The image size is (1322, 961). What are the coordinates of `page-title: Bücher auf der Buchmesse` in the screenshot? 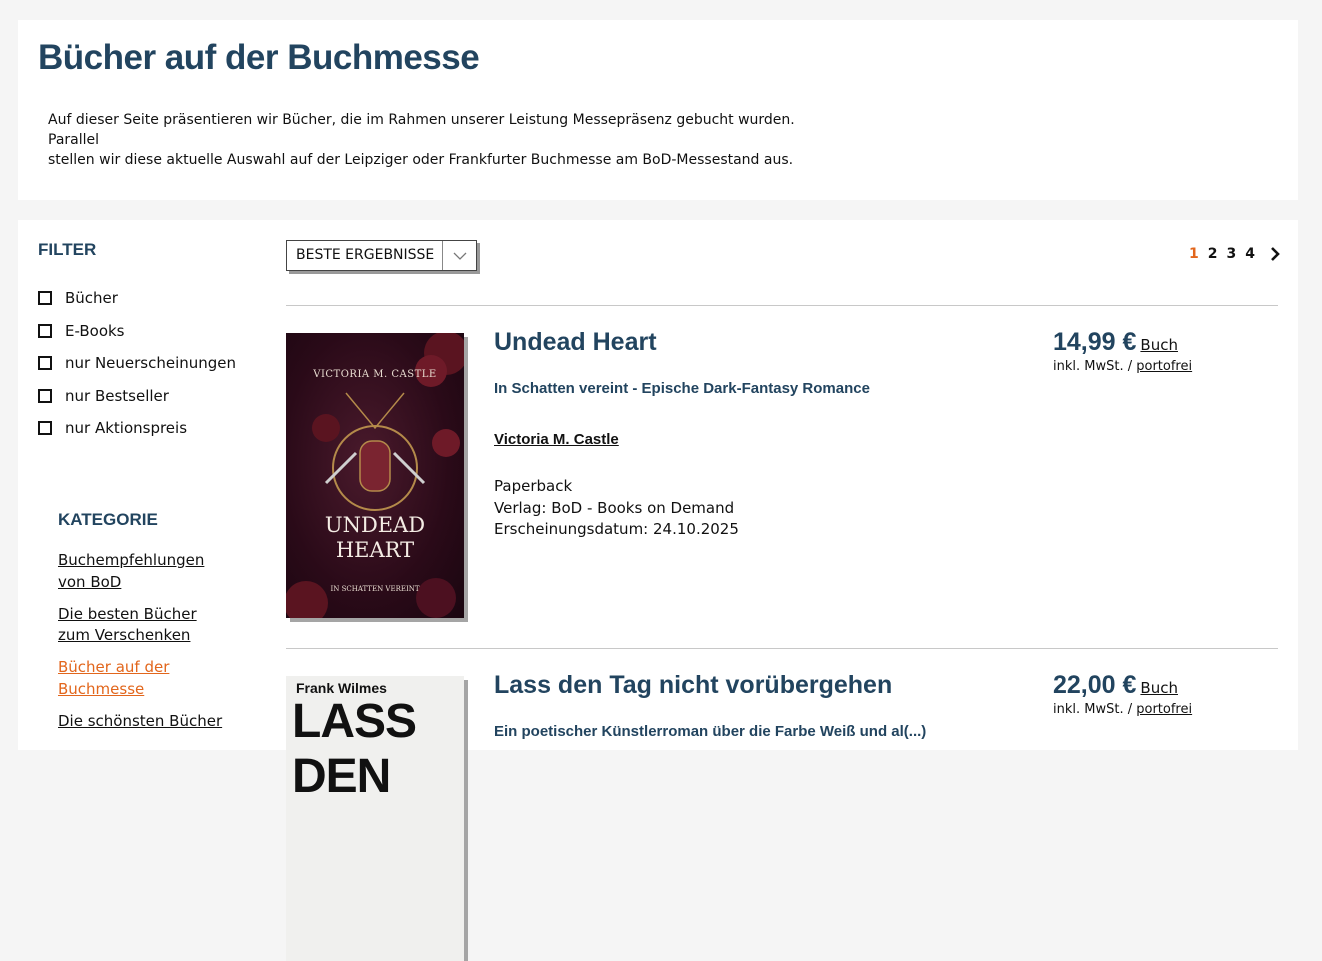 It's located at (259, 57).